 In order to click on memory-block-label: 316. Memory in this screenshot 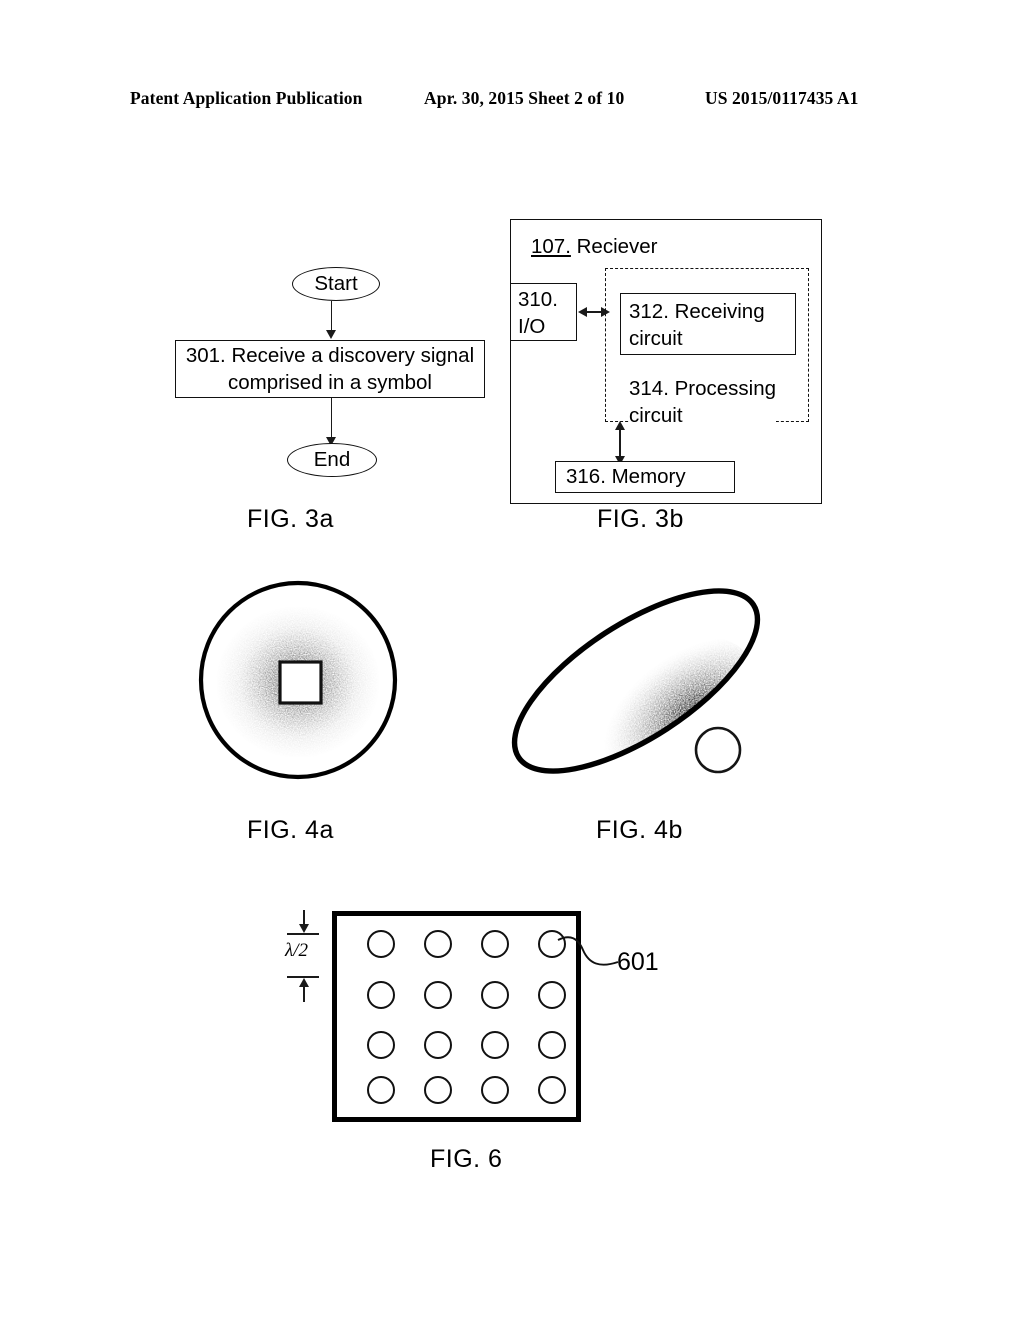, I will do `click(626, 476)`.